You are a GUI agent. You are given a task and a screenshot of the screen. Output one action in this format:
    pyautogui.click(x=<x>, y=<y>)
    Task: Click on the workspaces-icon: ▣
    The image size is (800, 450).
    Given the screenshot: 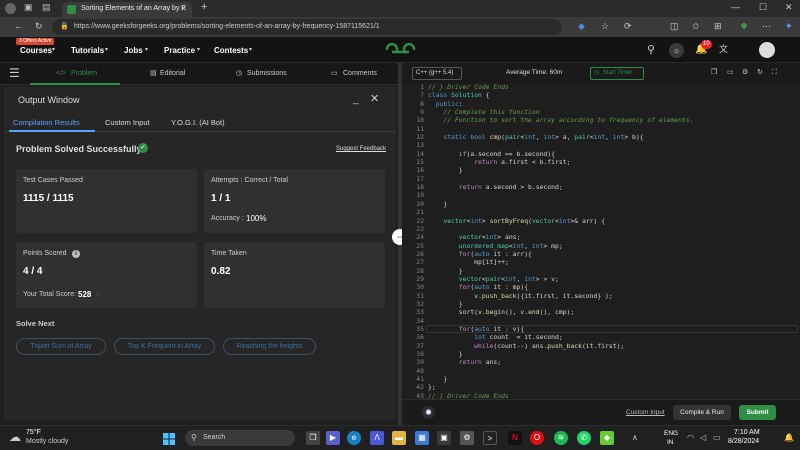 What is the action you would take?
    pyautogui.click(x=28, y=7)
    